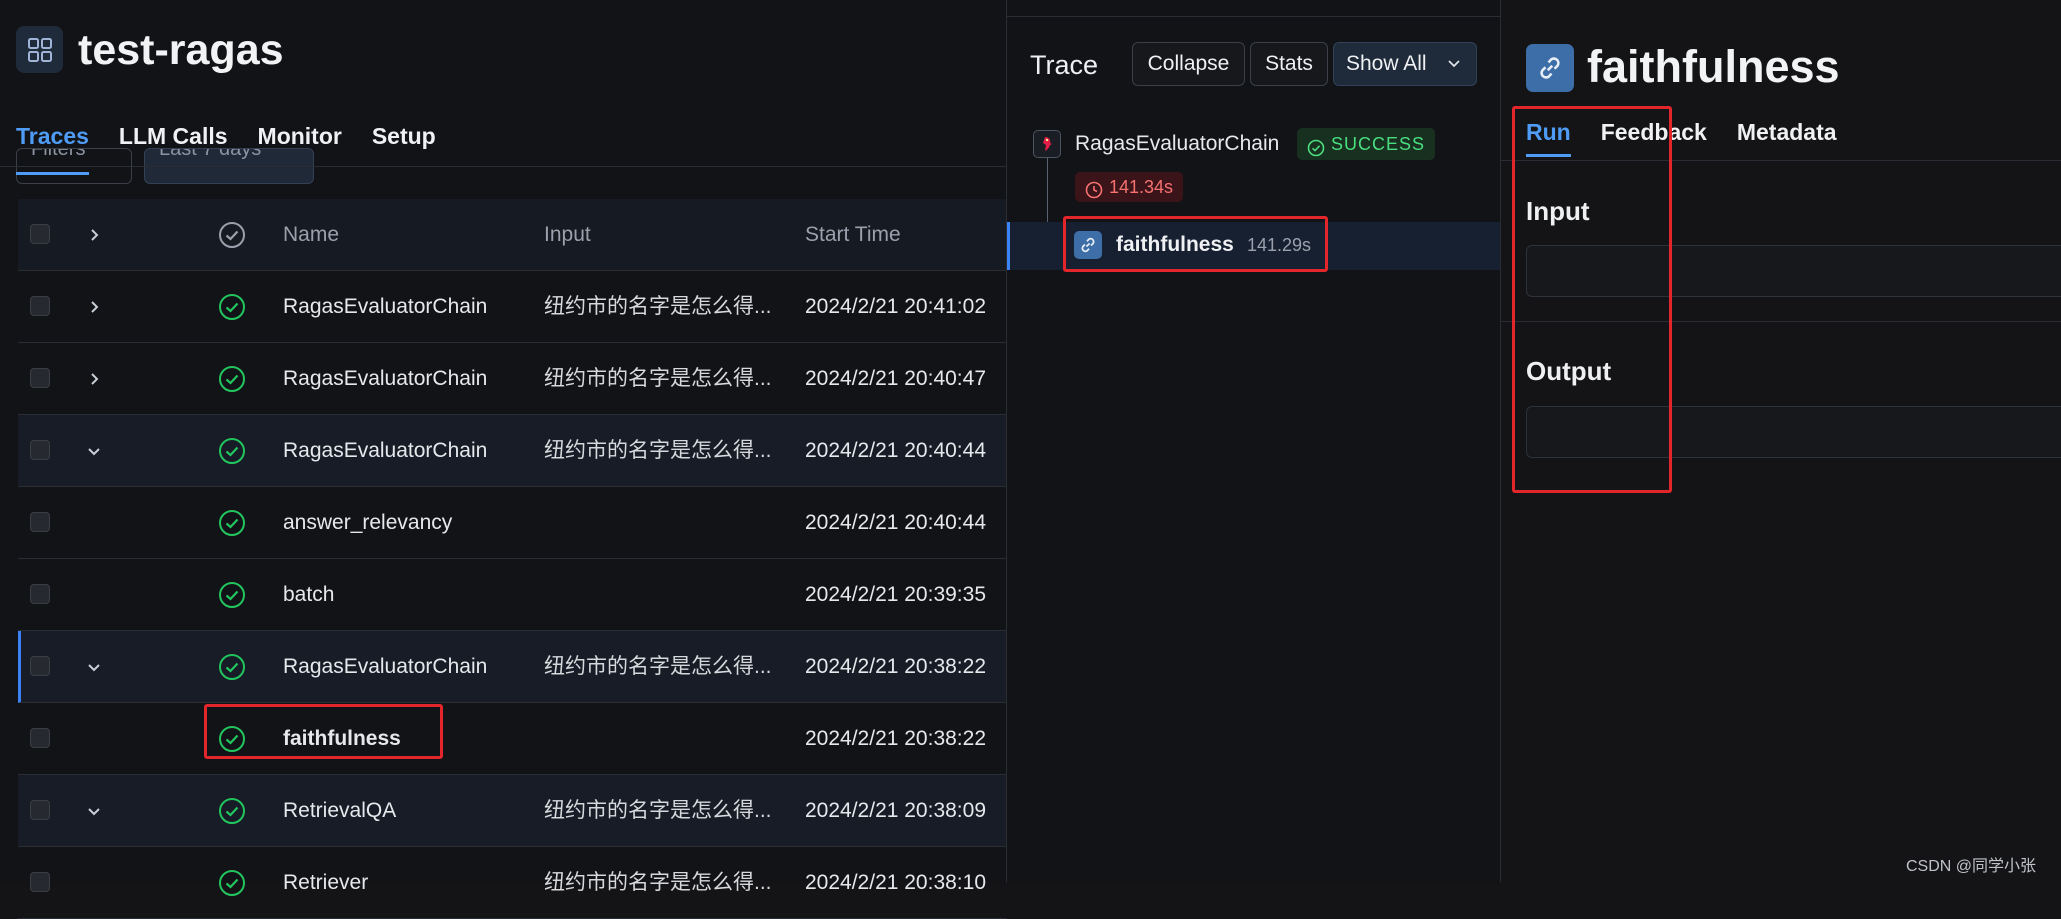 The width and height of the screenshot is (2061, 919). What do you see at coordinates (1094, 193) in the screenshot?
I see `clock-icon` at bounding box center [1094, 193].